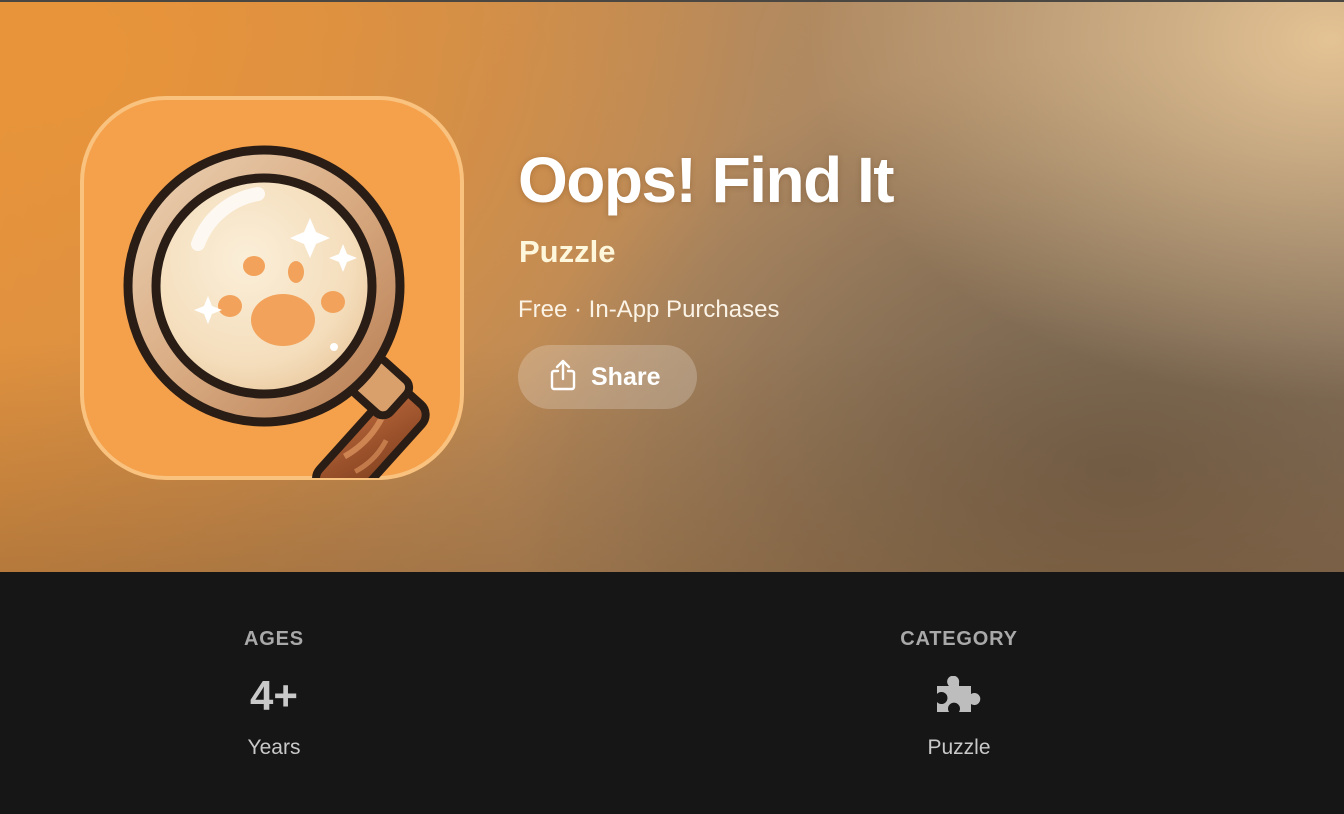 The height and width of the screenshot is (814, 1344). I want to click on app-title: Oops! Find It, so click(706, 180).